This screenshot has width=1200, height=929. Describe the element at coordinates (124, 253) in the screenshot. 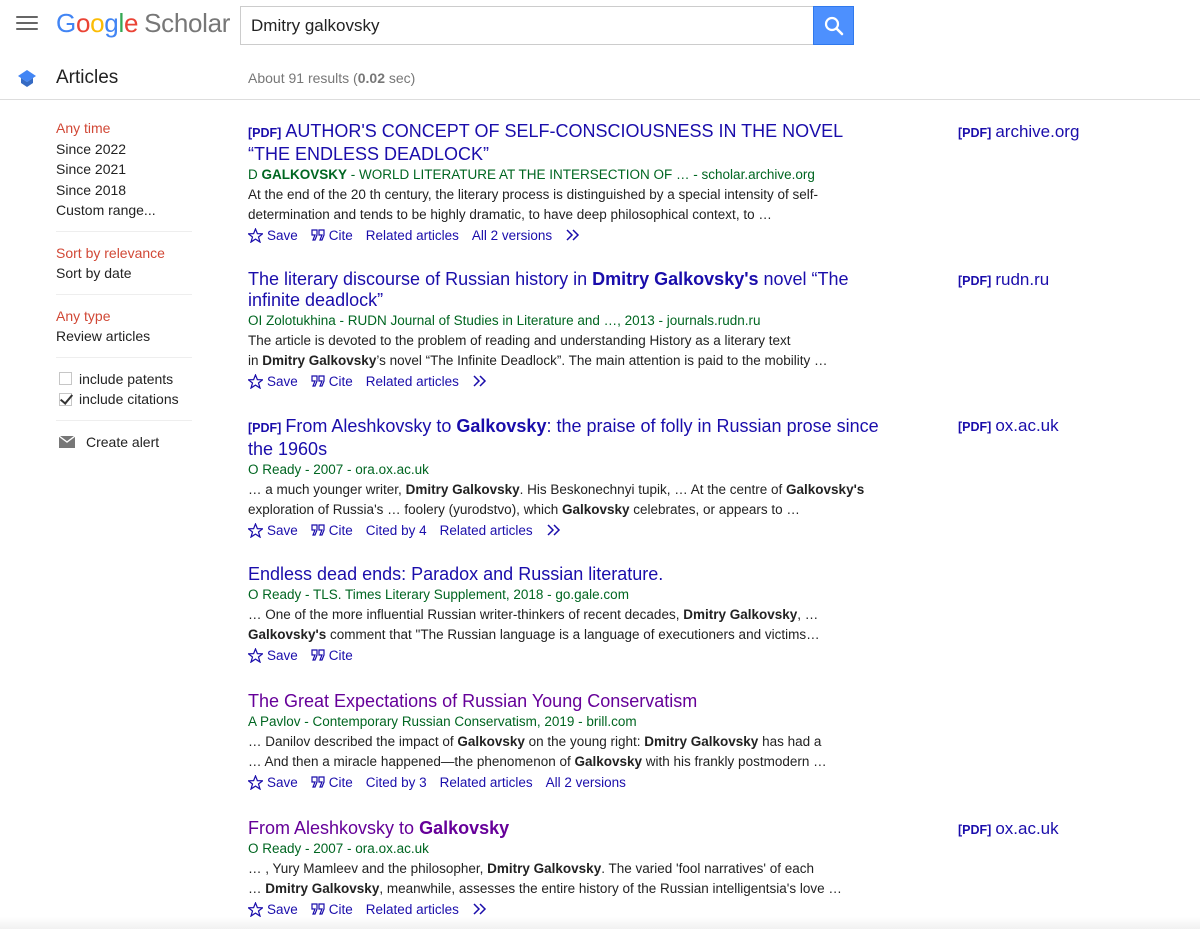

I see `sort-by-relevance: Sort by relevance` at that location.